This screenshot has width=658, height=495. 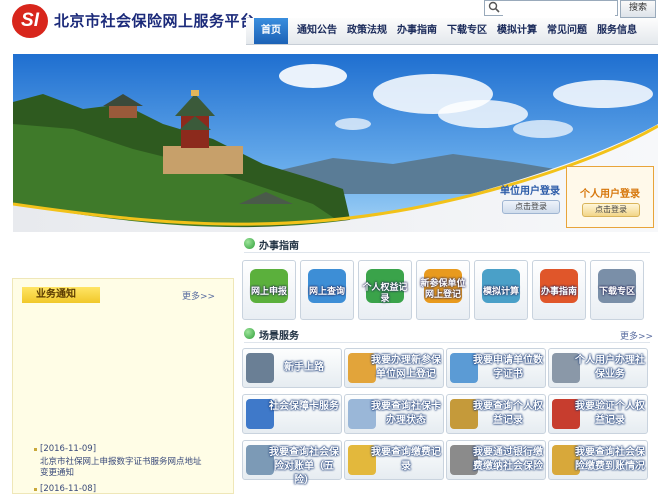 I want to click on scene-section-title: 场景服务, so click(x=279, y=336).